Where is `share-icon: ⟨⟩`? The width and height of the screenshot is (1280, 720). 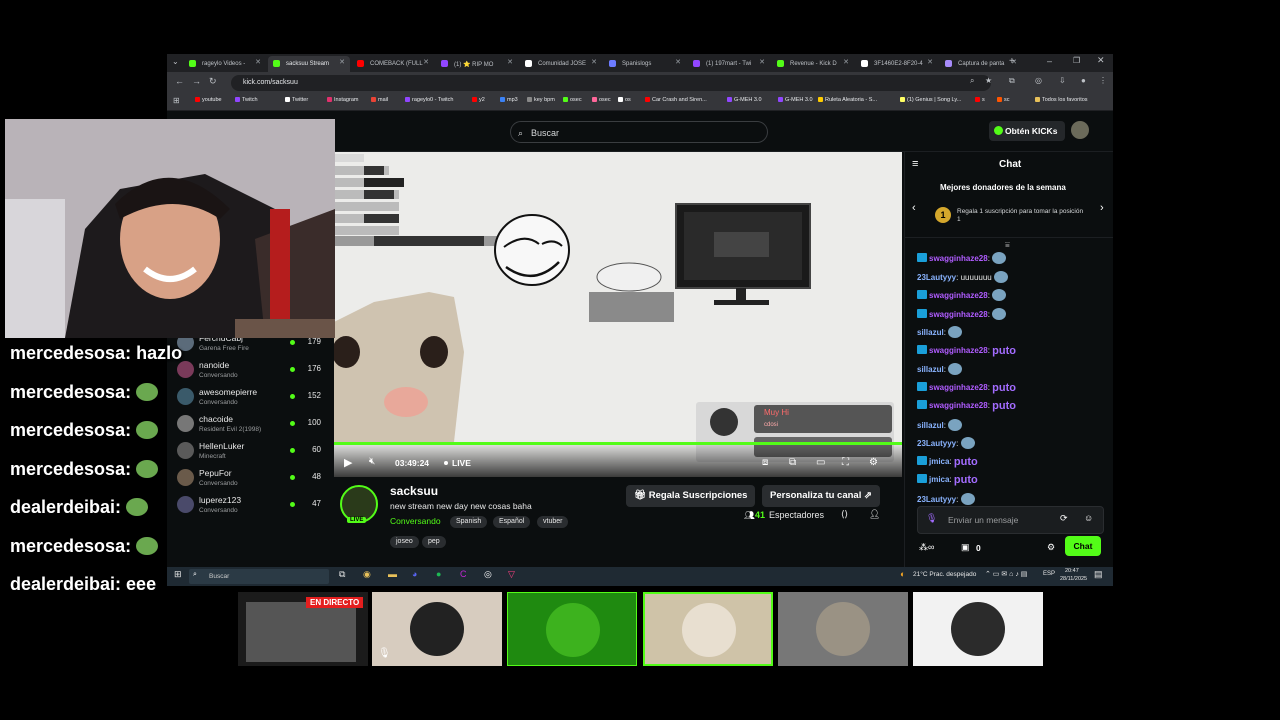
share-icon: ⟨⟩ is located at coordinates (844, 514).